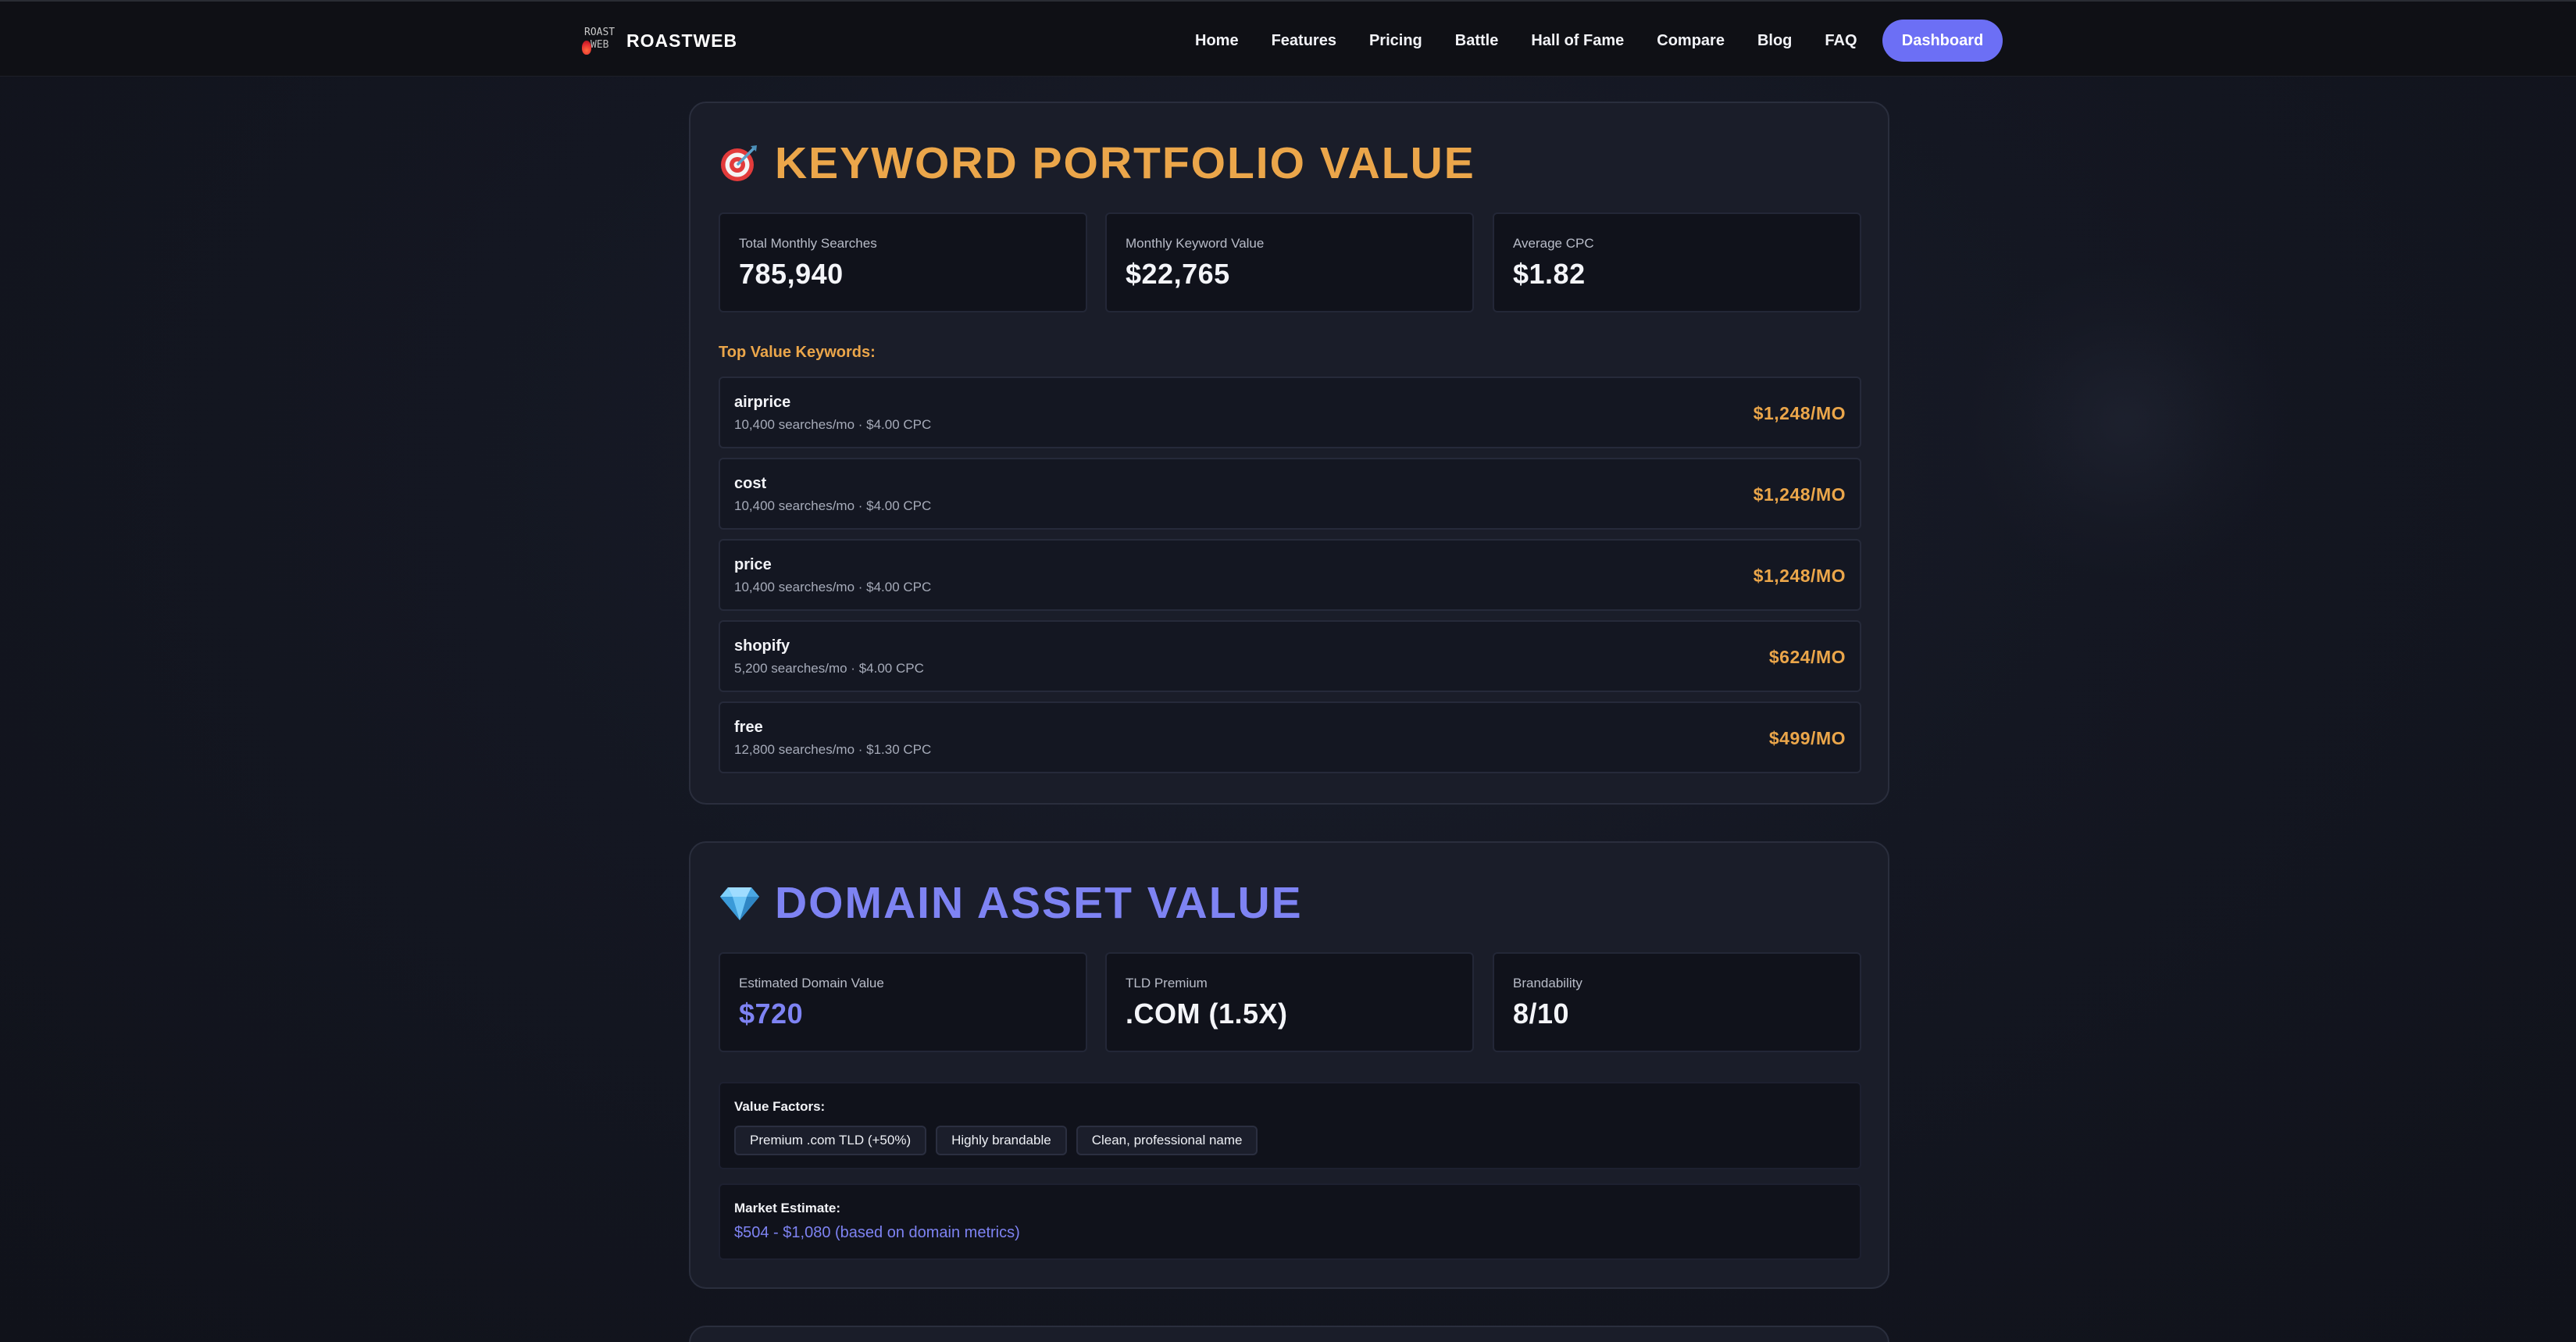 The height and width of the screenshot is (1342, 2576). Describe the element at coordinates (1549, 274) in the screenshot. I see `stat-value: $1.82` at that location.